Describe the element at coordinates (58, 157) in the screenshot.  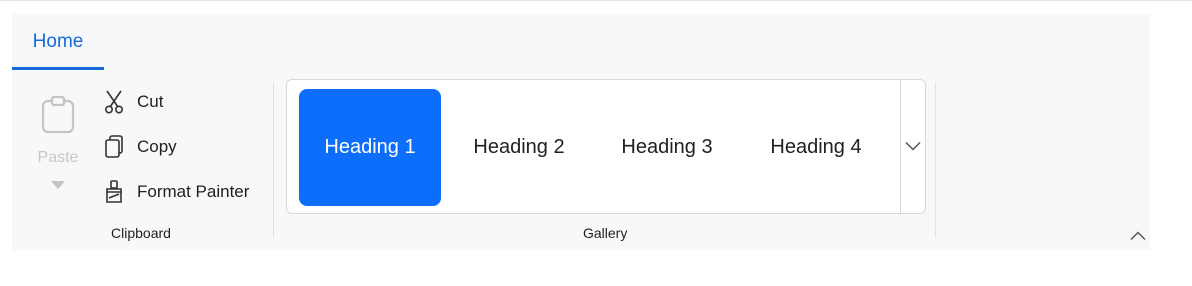
I see `paste-label: Paste` at that location.